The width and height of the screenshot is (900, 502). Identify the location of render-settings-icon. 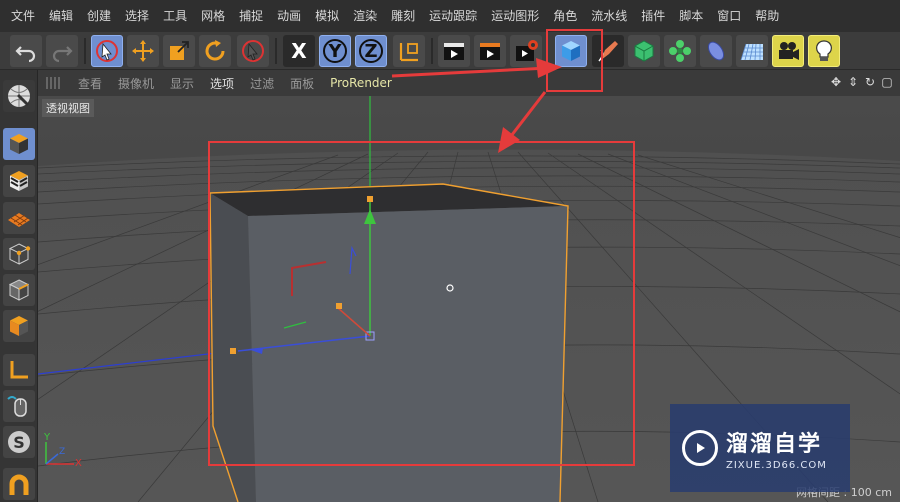
(527, 50).